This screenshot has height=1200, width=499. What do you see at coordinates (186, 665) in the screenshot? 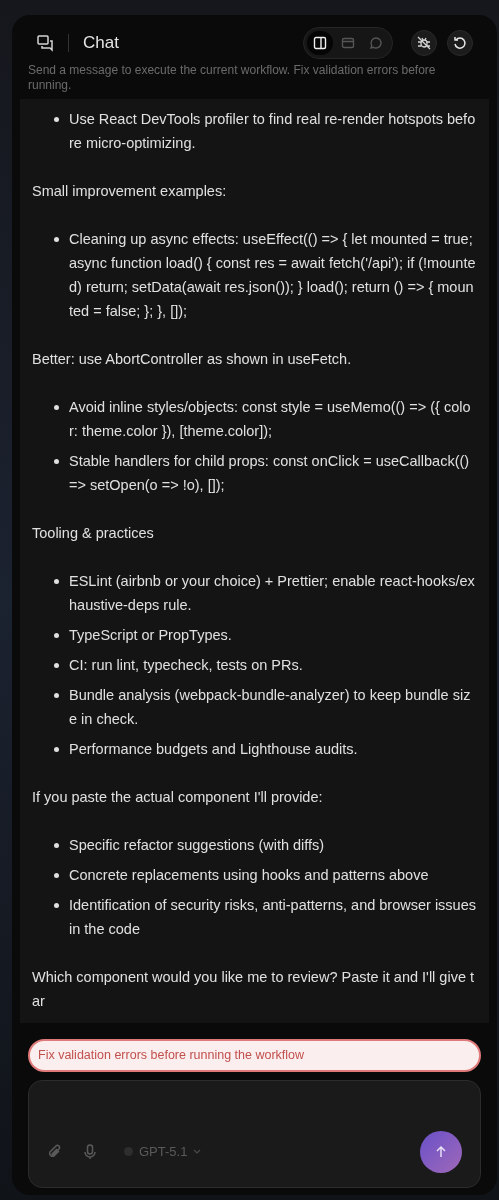
I see `list-item-text: CI: run lint, typecheck, tests on PRs.` at bounding box center [186, 665].